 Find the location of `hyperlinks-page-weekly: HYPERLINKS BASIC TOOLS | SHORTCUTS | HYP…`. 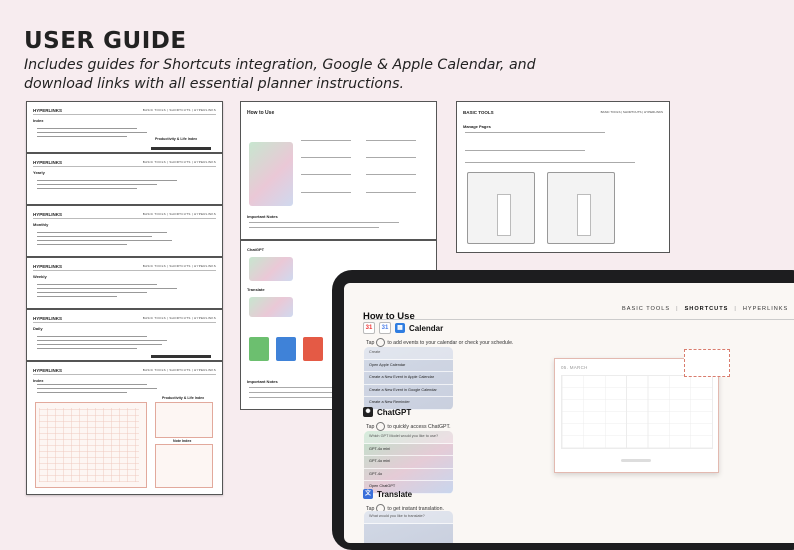

hyperlinks-page-weekly: HYPERLINKS BASIC TOOLS | SHORTCUTS | HYP… is located at coordinates (124, 283).